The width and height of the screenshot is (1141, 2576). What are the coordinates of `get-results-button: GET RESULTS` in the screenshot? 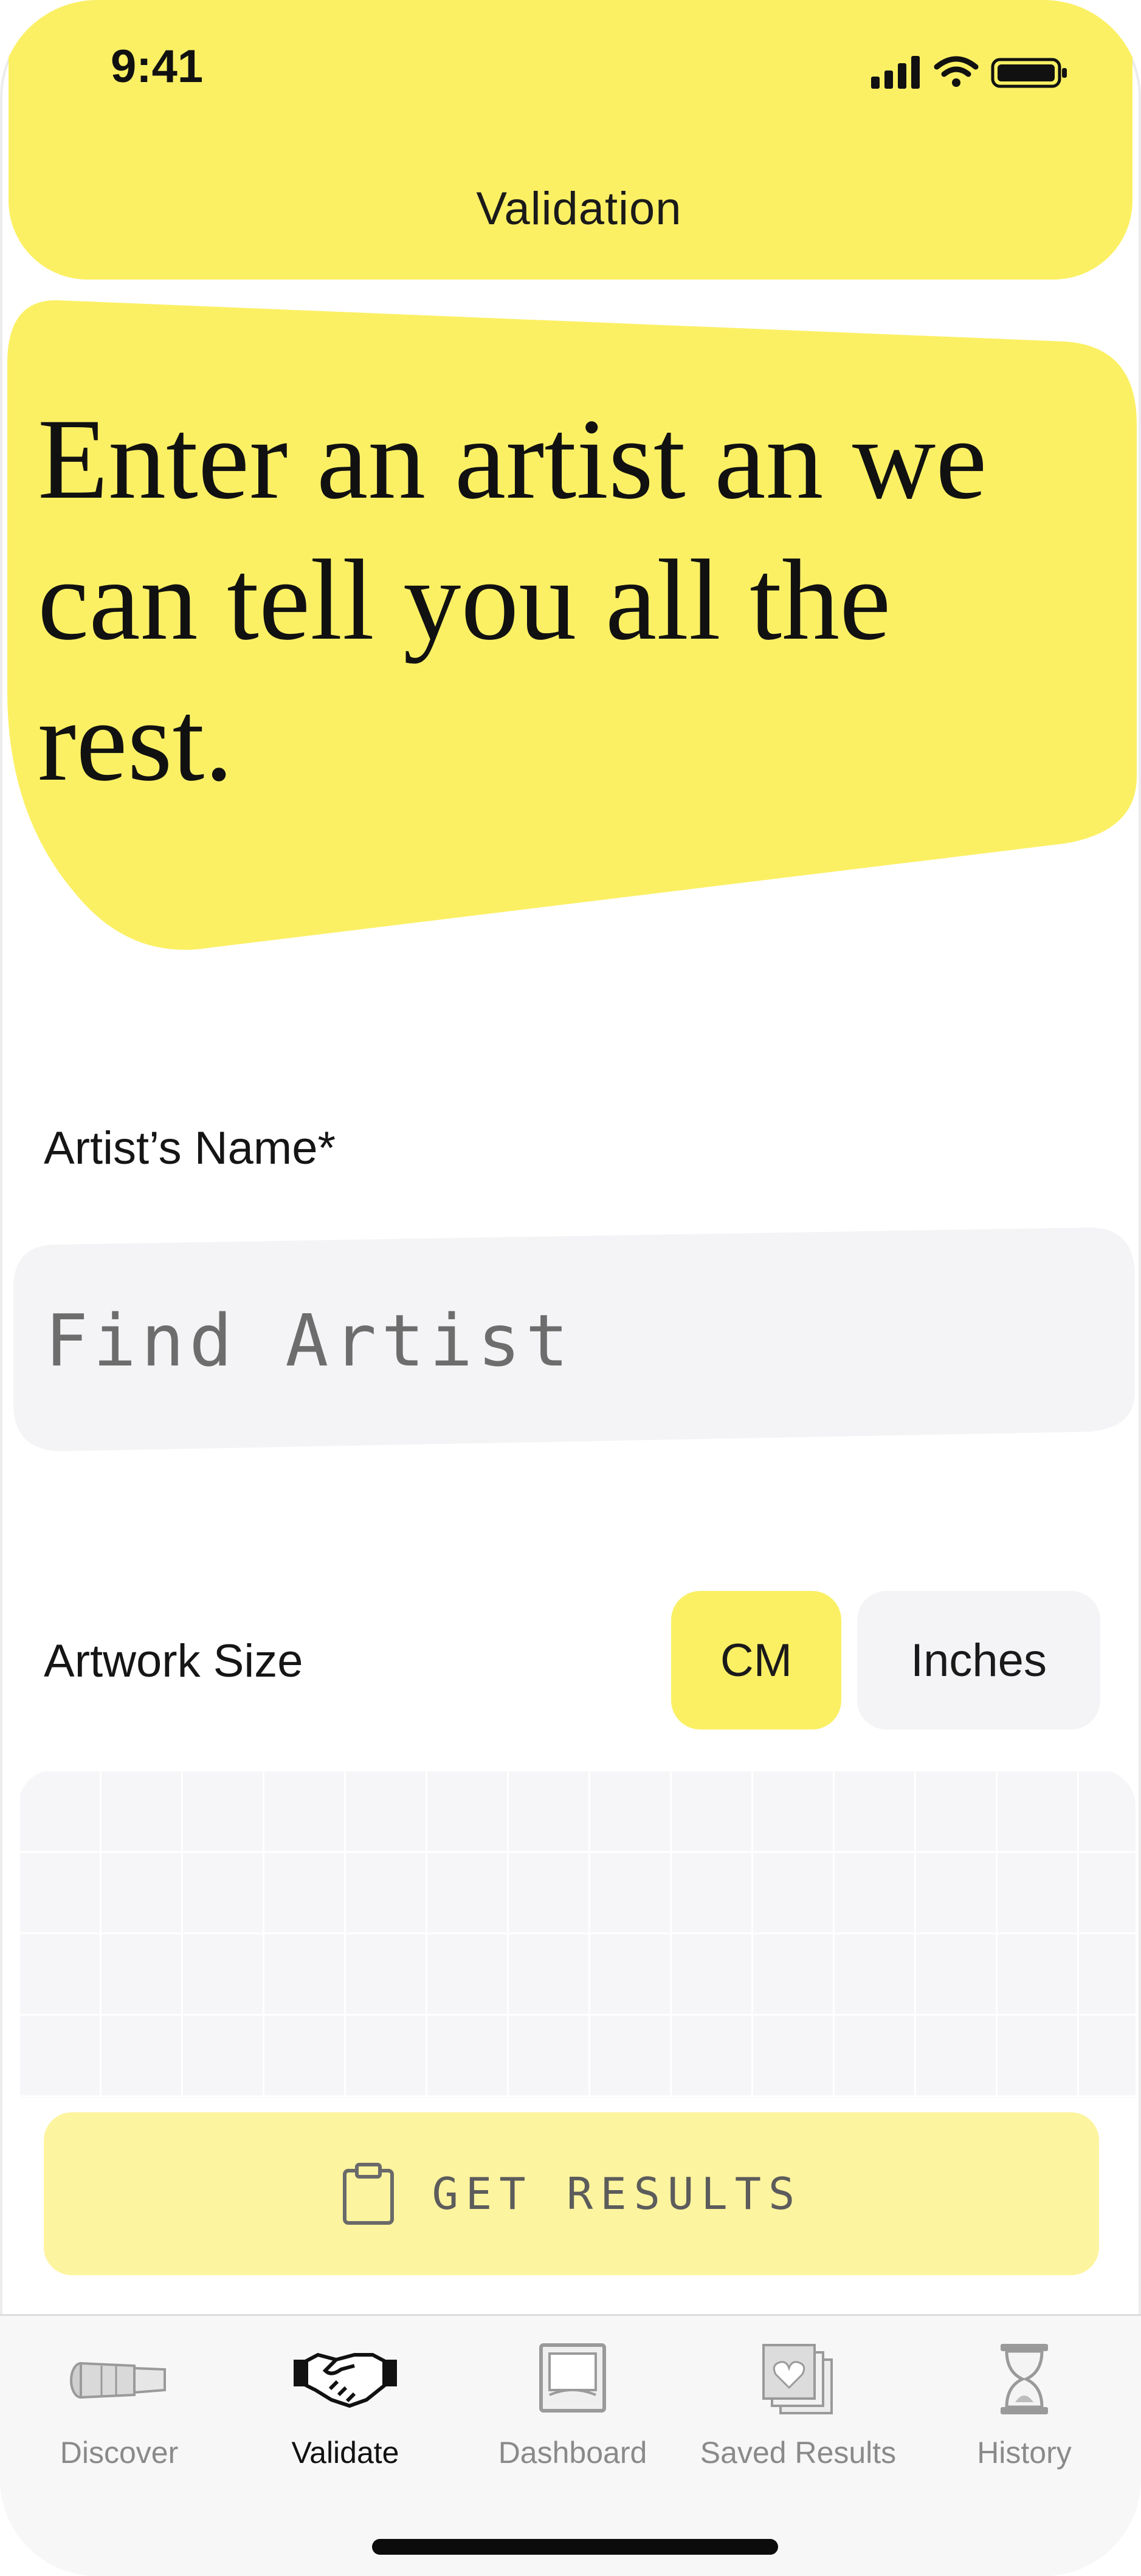 It's located at (571, 2193).